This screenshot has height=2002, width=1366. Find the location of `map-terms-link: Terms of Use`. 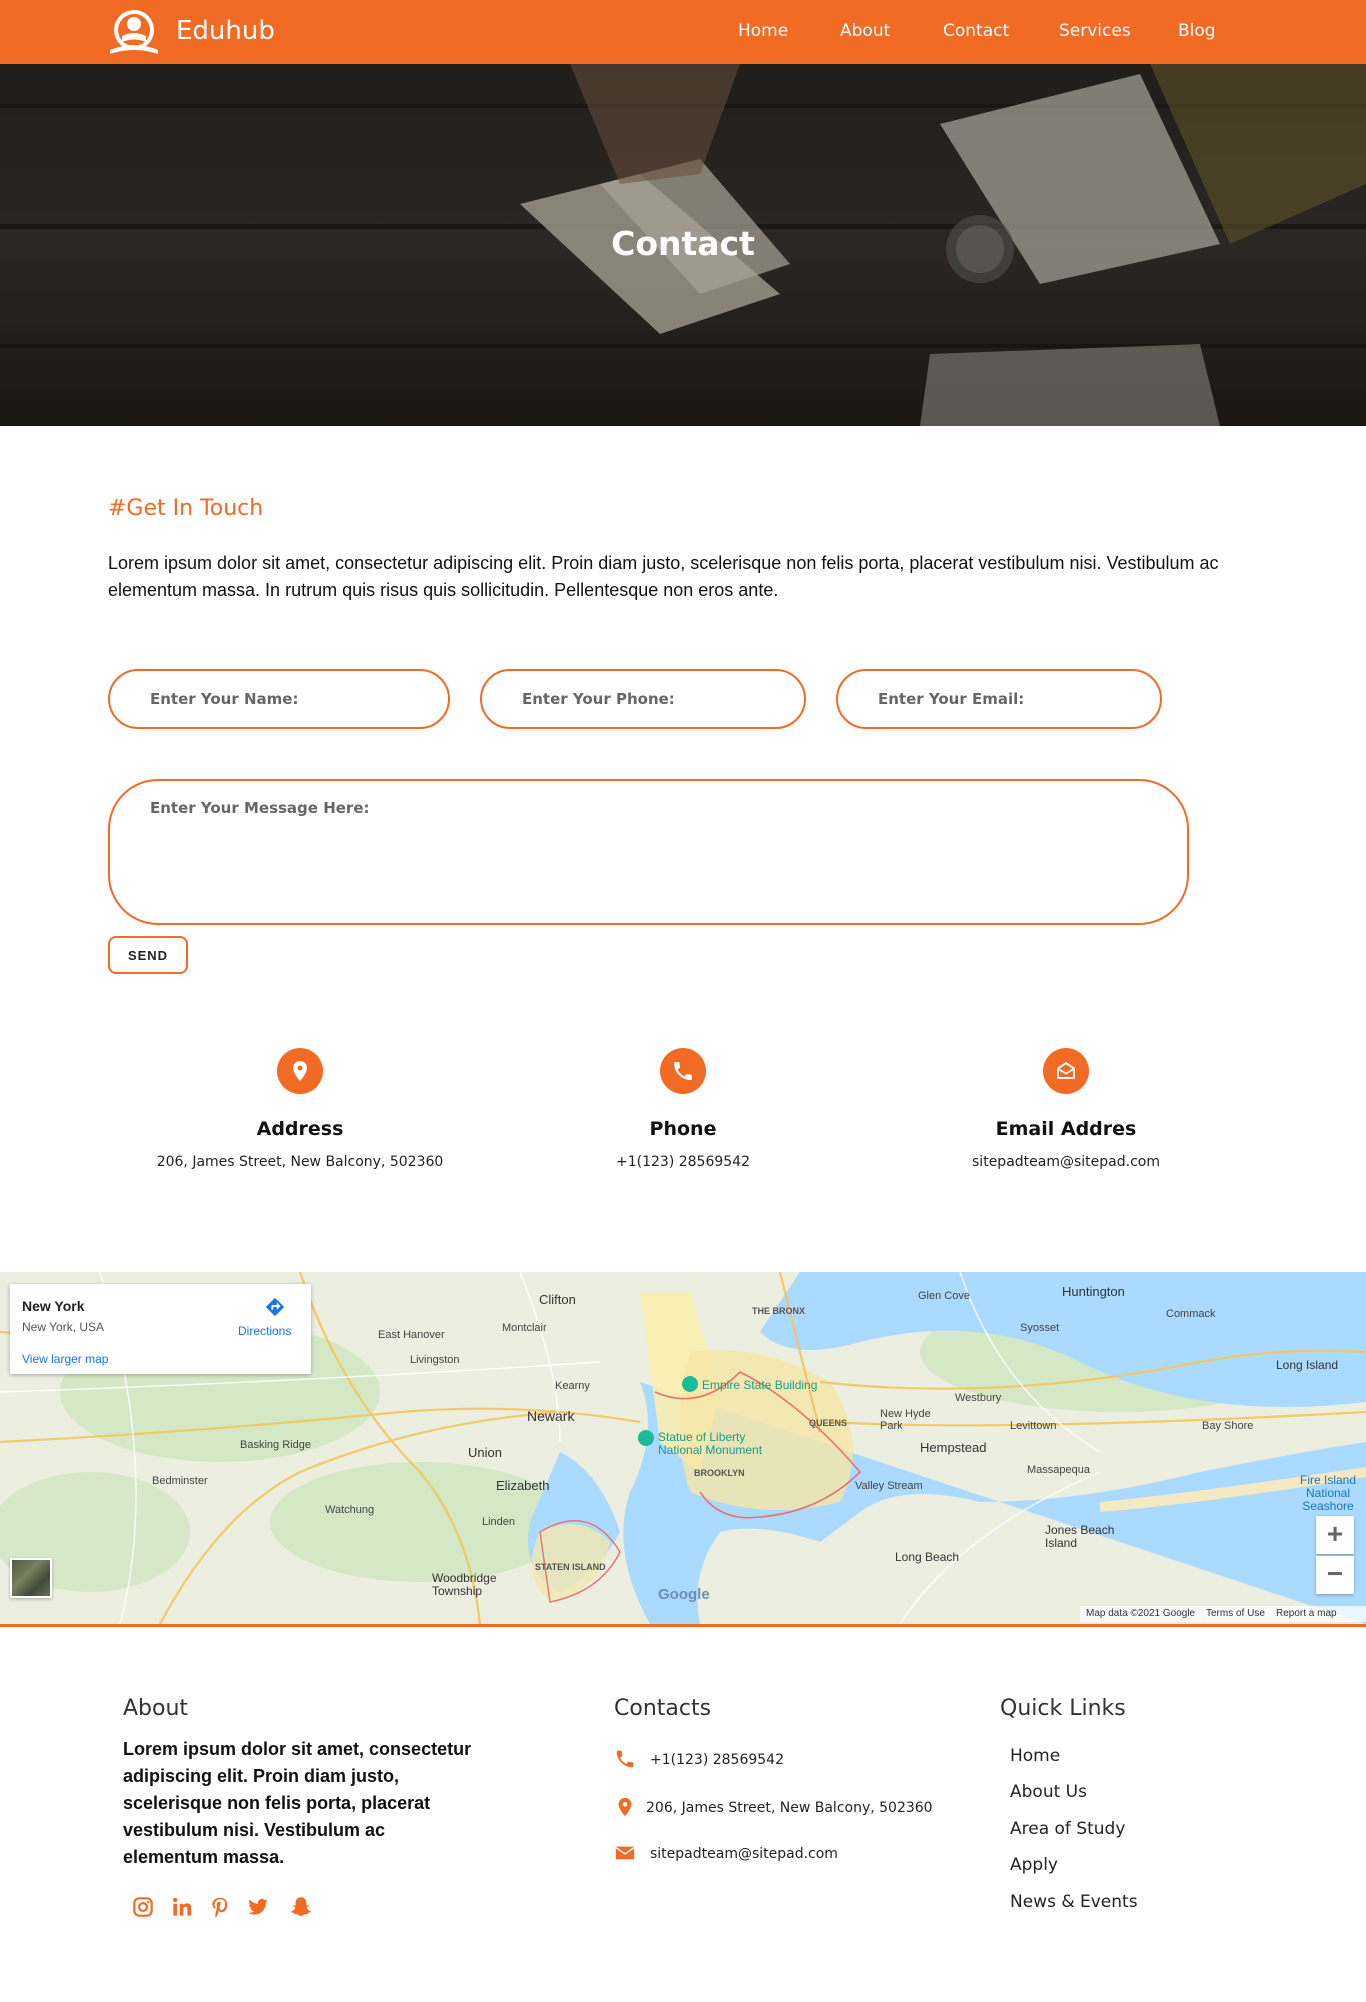

map-terms-link: Terms of Use is located at coordinates (1235, 1614).